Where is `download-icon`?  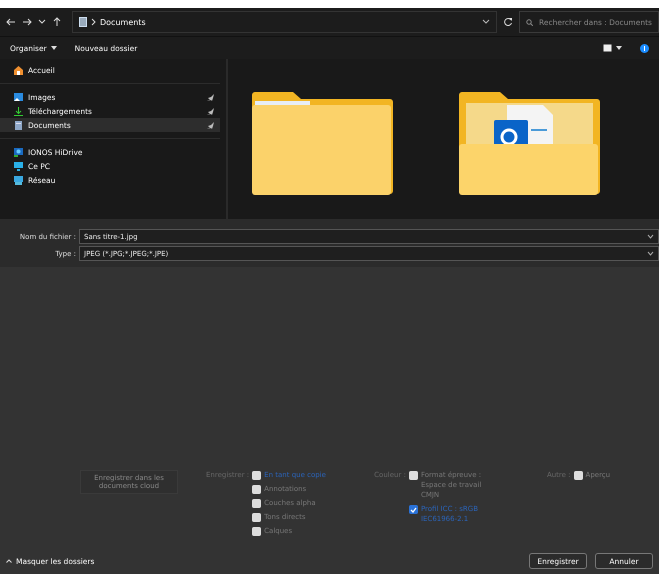
download-icon is located at coordinates (18, 111).